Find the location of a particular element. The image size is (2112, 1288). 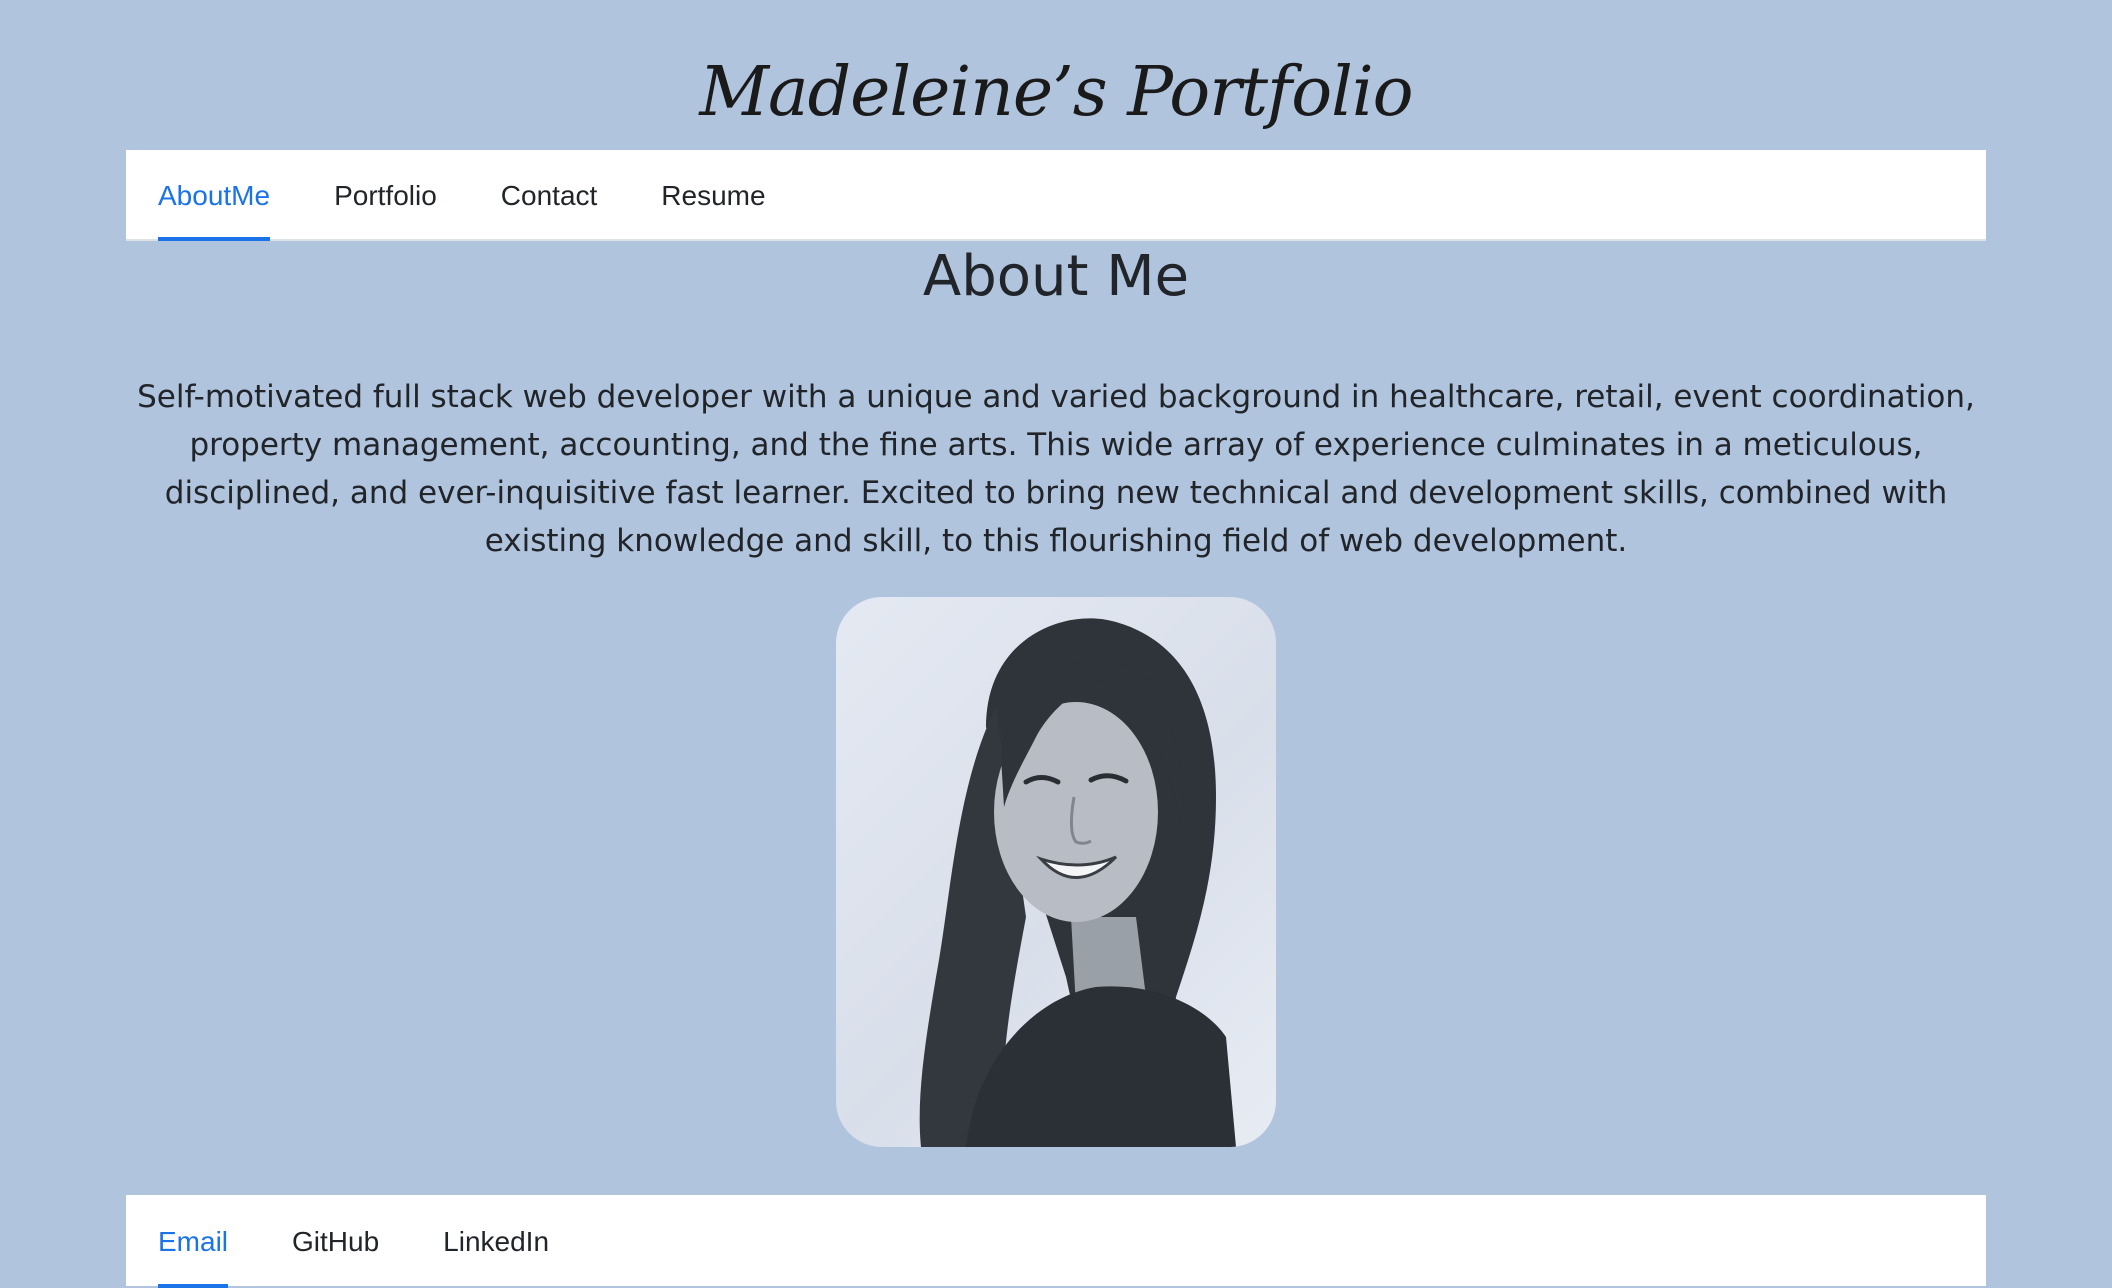

main-navbar: AboutMe Portfolio Contact Resume is located at coordinates (1056, 195).